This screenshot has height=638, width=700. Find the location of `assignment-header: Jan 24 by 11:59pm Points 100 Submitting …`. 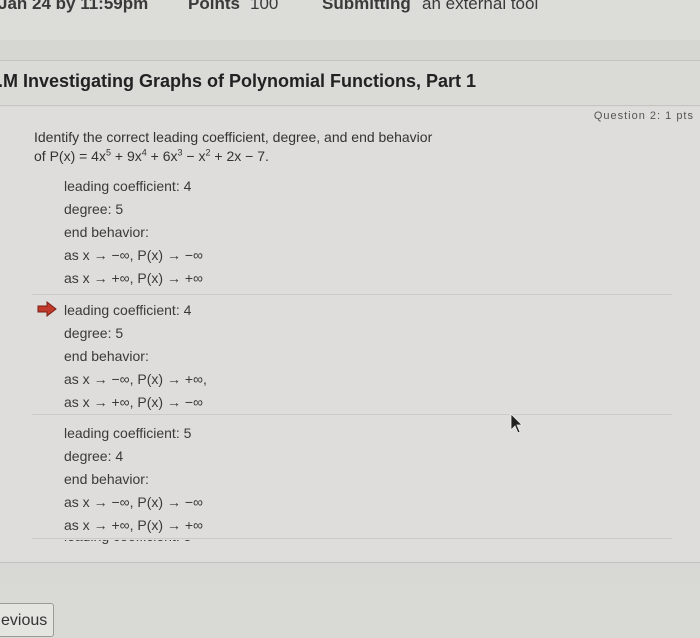

assignment-header: Jan 24 by 11:59pm Points 100 Submitting … is located at coordinates (350, 20).